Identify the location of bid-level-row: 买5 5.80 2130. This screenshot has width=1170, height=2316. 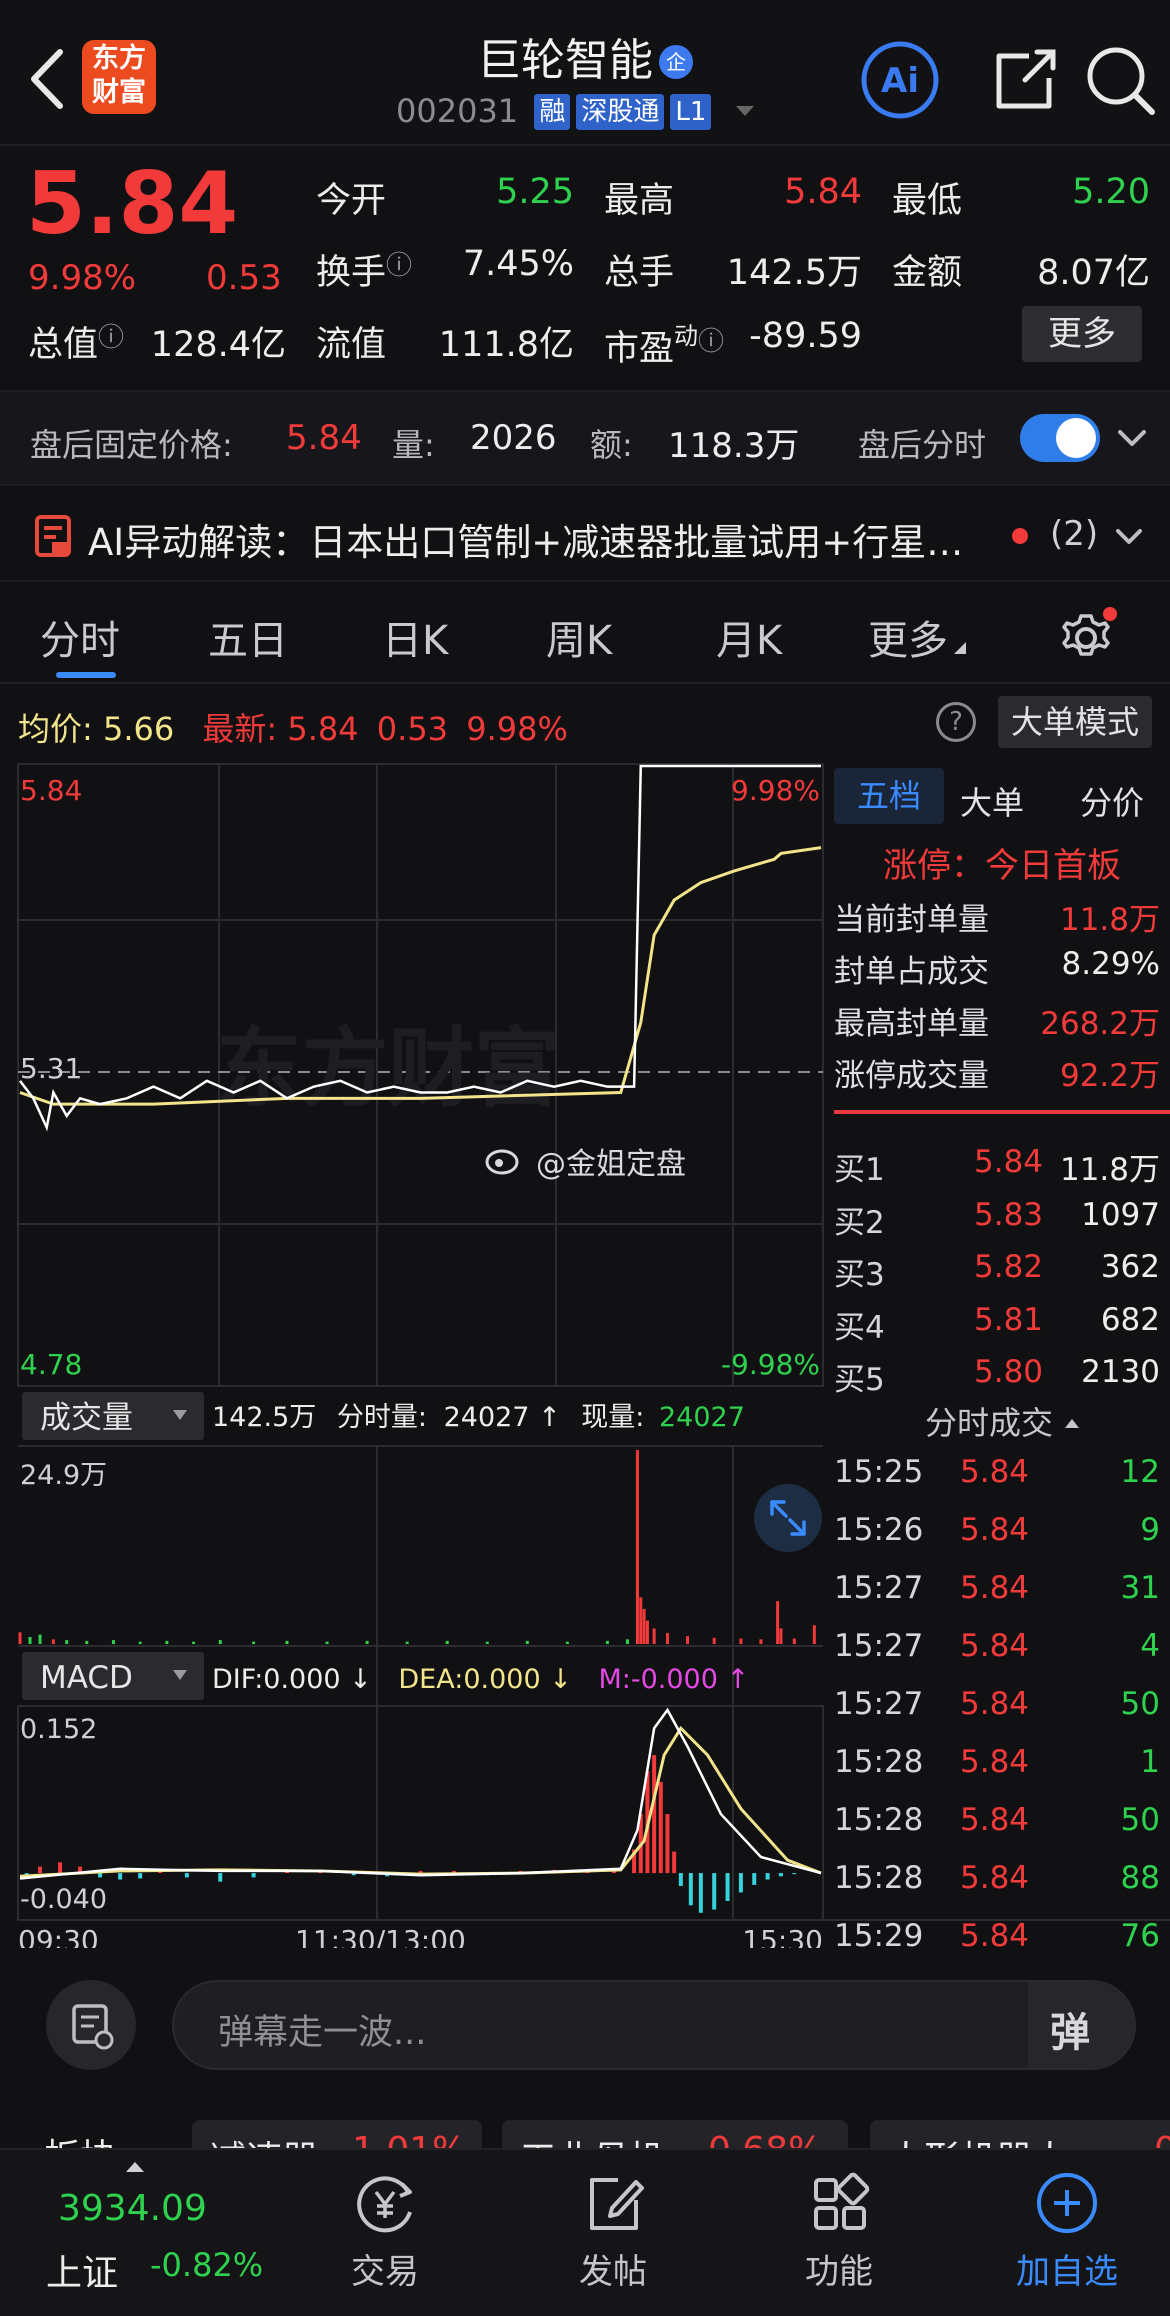
(997, 1377).